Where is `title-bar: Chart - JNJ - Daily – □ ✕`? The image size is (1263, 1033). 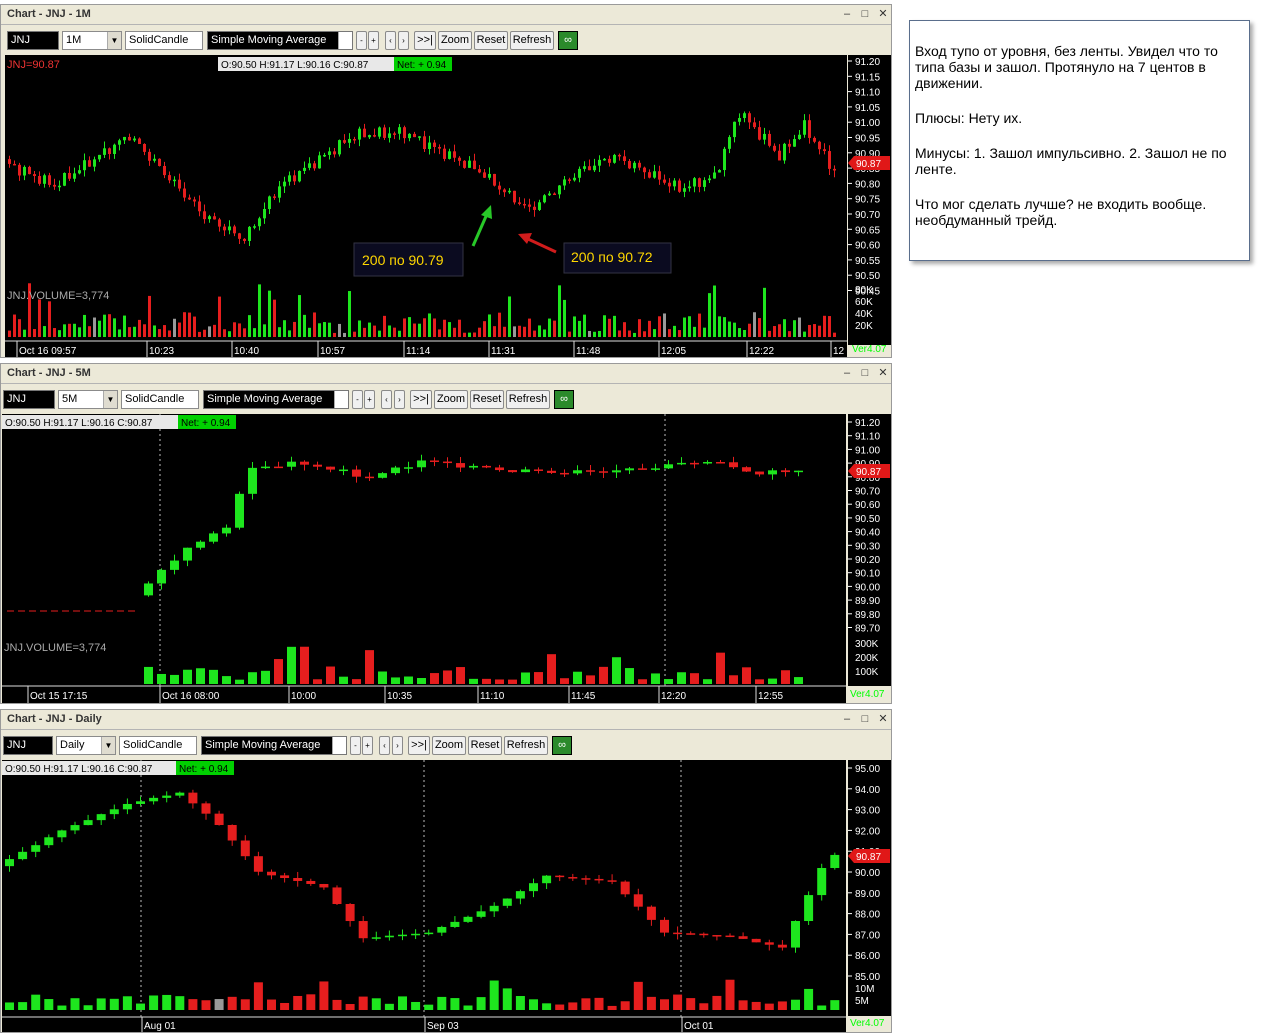
title-bar: Chart - JNJ - Daily – □ ✕ is located at coordinates (446, 720).